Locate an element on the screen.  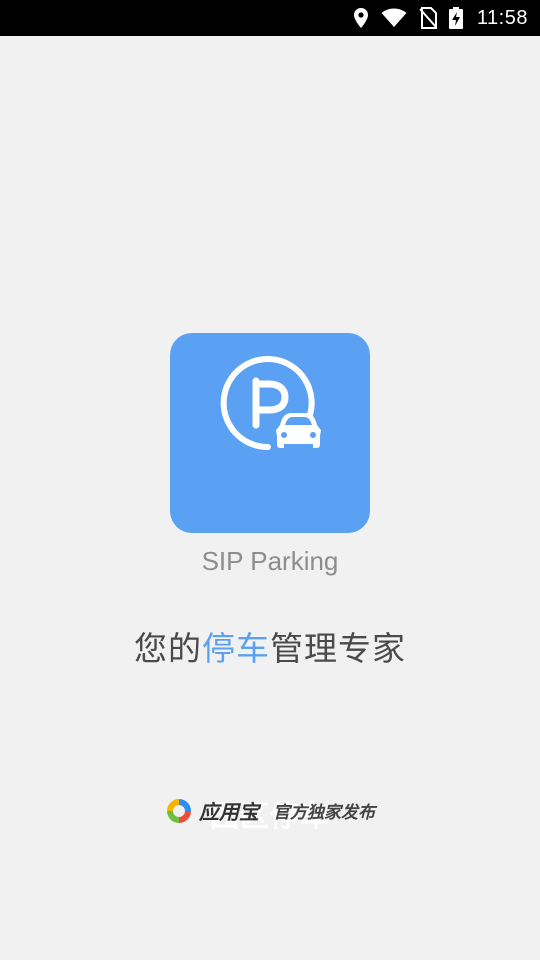
slogan-part1: 您的 is located at coordinates (168, 648).